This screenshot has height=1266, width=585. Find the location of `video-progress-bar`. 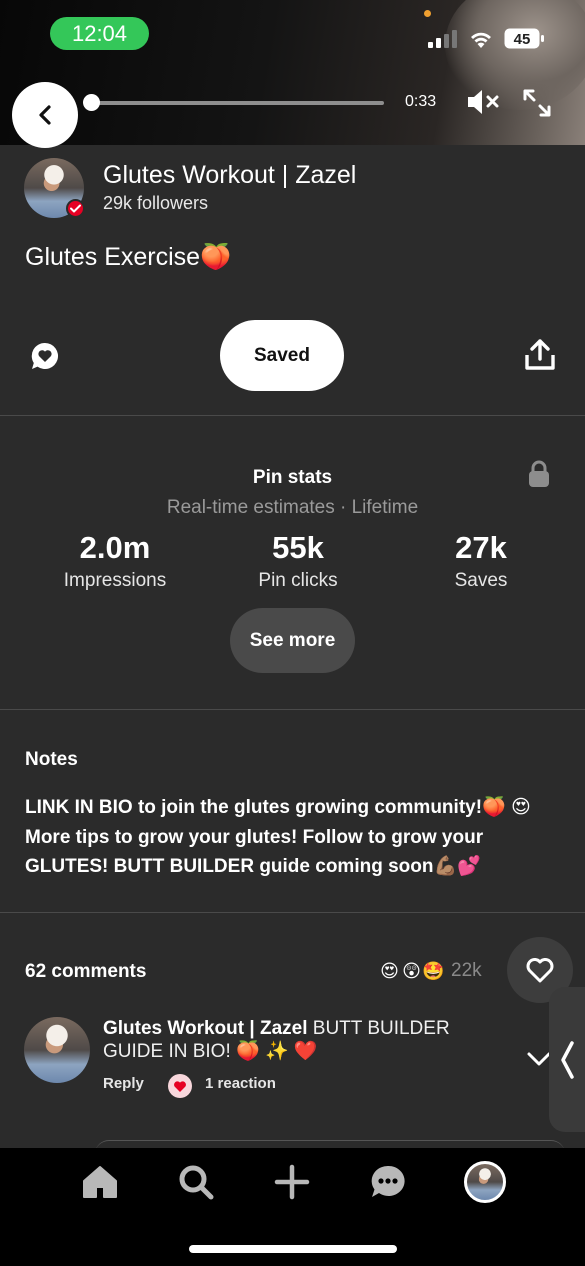

video-progress-bar is located at coordinates (237, 103).